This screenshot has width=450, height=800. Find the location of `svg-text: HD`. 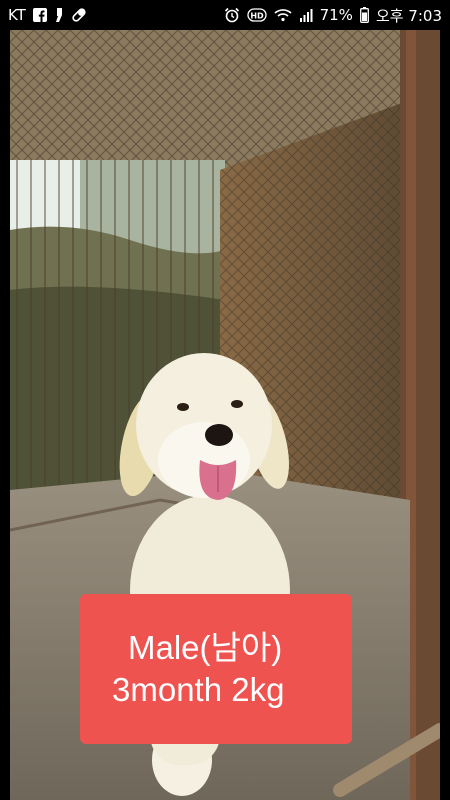

svg-text: HD is located at coordinates (257, 16).